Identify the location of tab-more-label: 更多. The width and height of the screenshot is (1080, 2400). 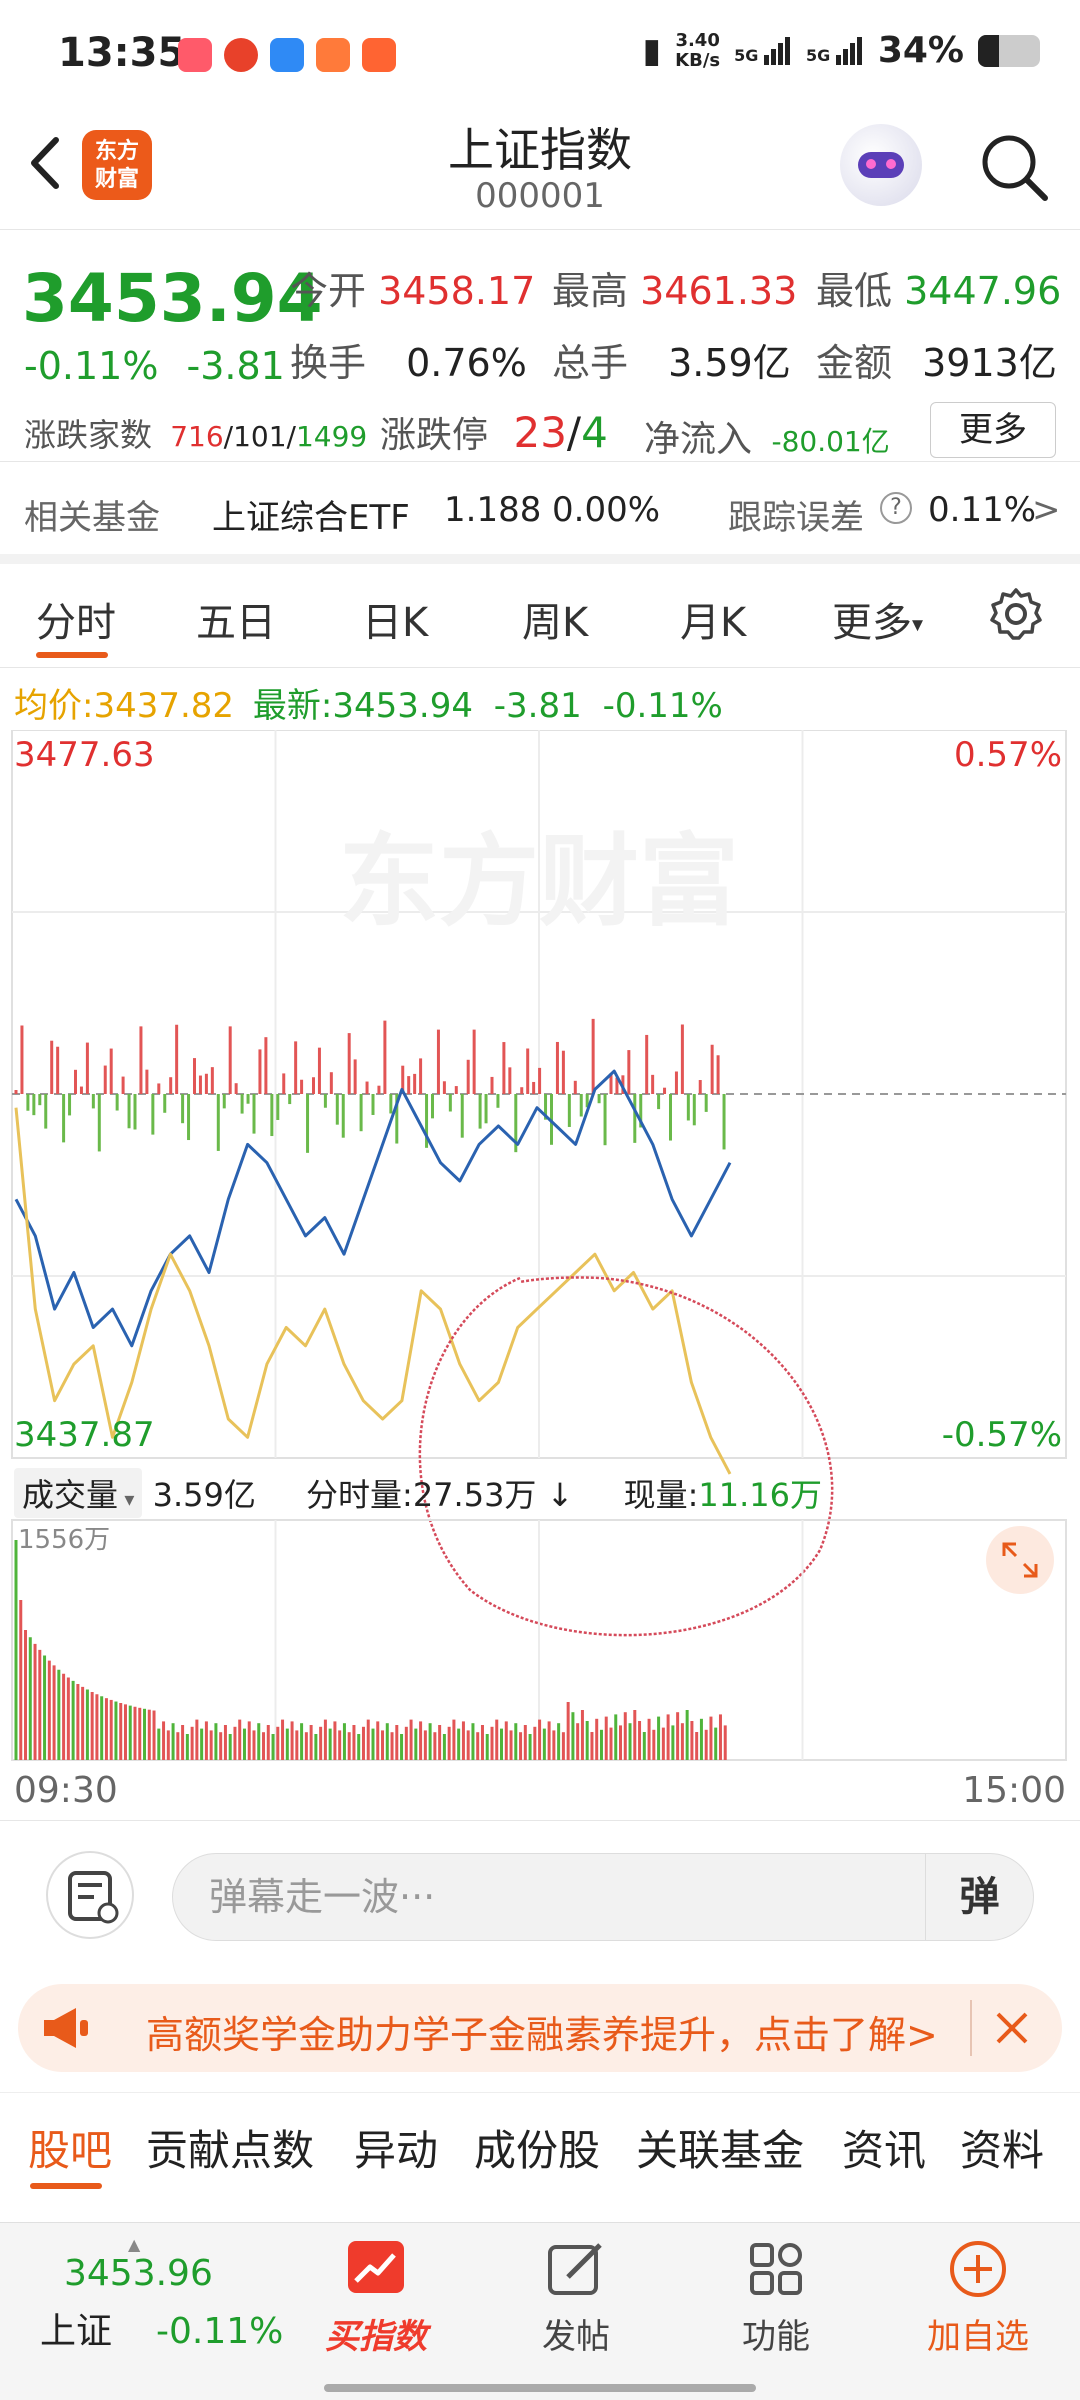
(872, 623).